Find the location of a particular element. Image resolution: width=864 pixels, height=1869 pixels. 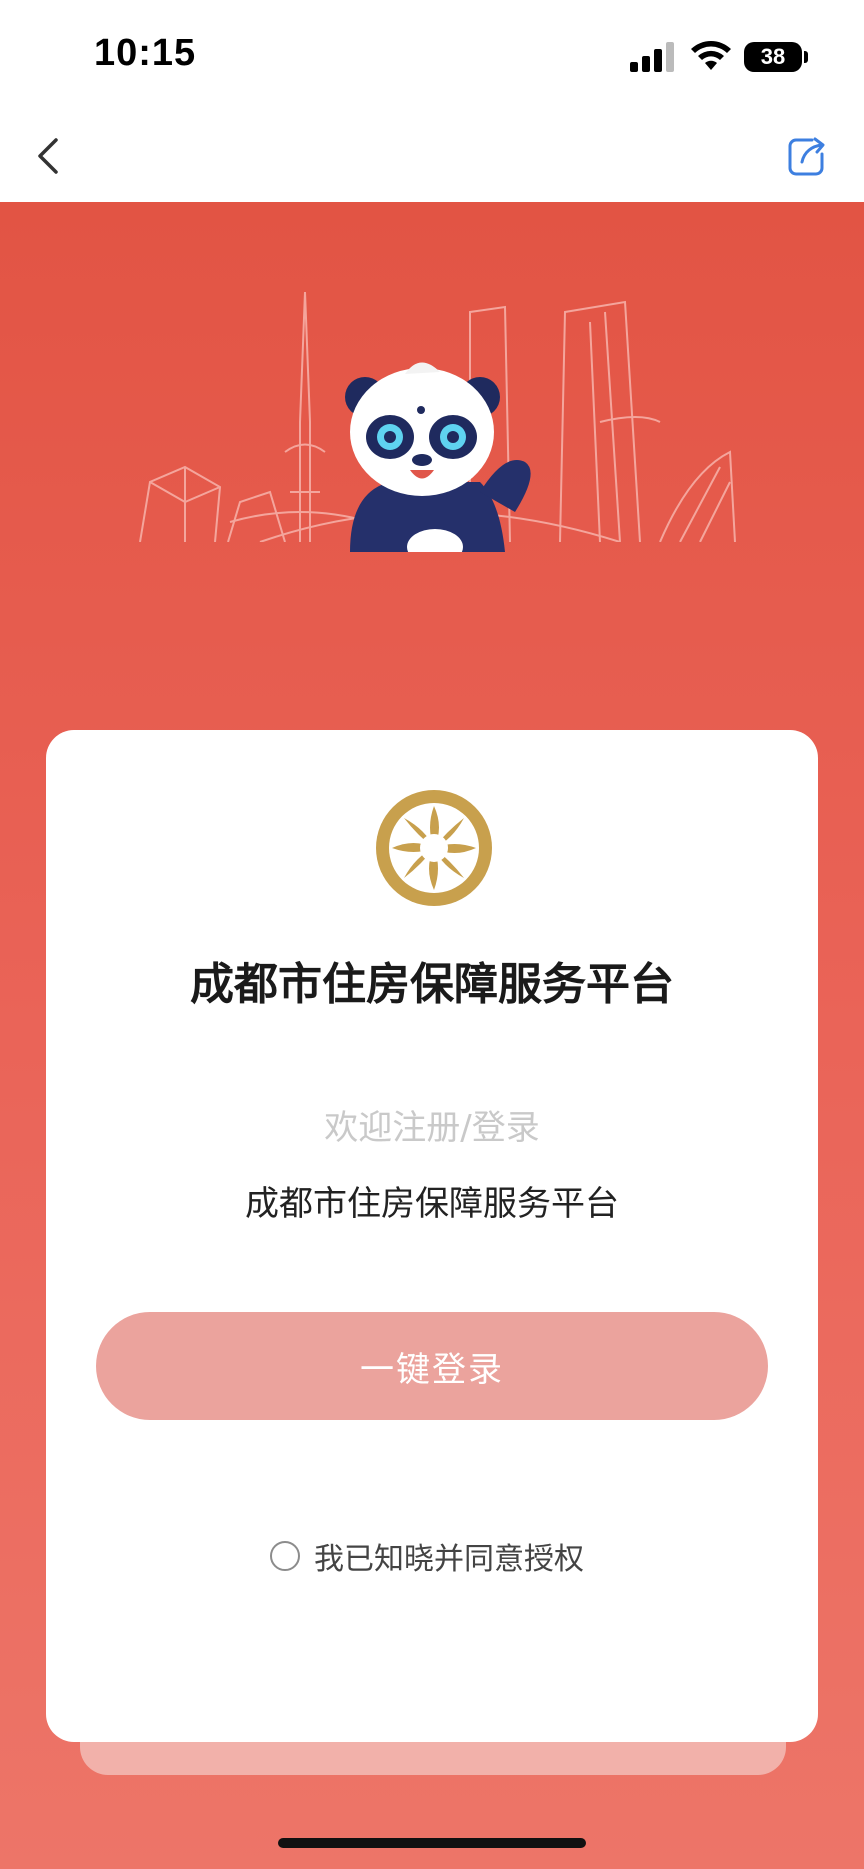

home-indicator is located at coordinates (432, 1843).